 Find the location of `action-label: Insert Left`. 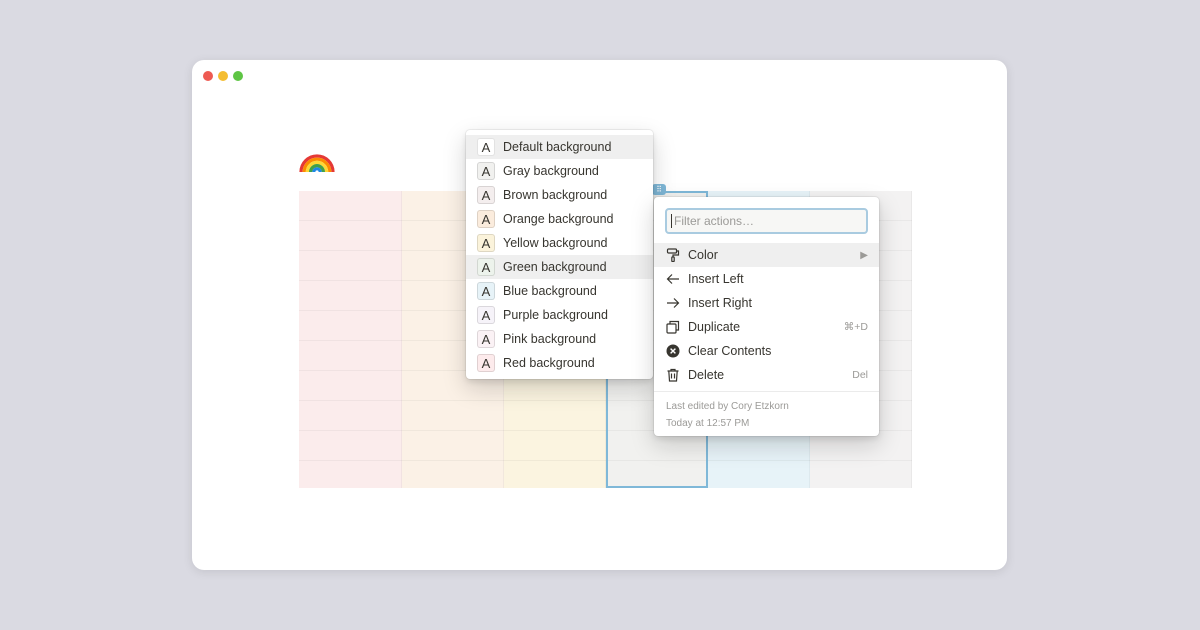

action-label: Insert Left is located at coordinates (716, 279).